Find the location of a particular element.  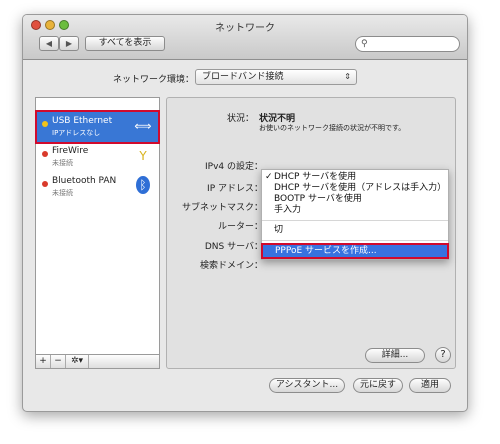

gear-icon: ✲▾ is located at coordinates (77, 361).